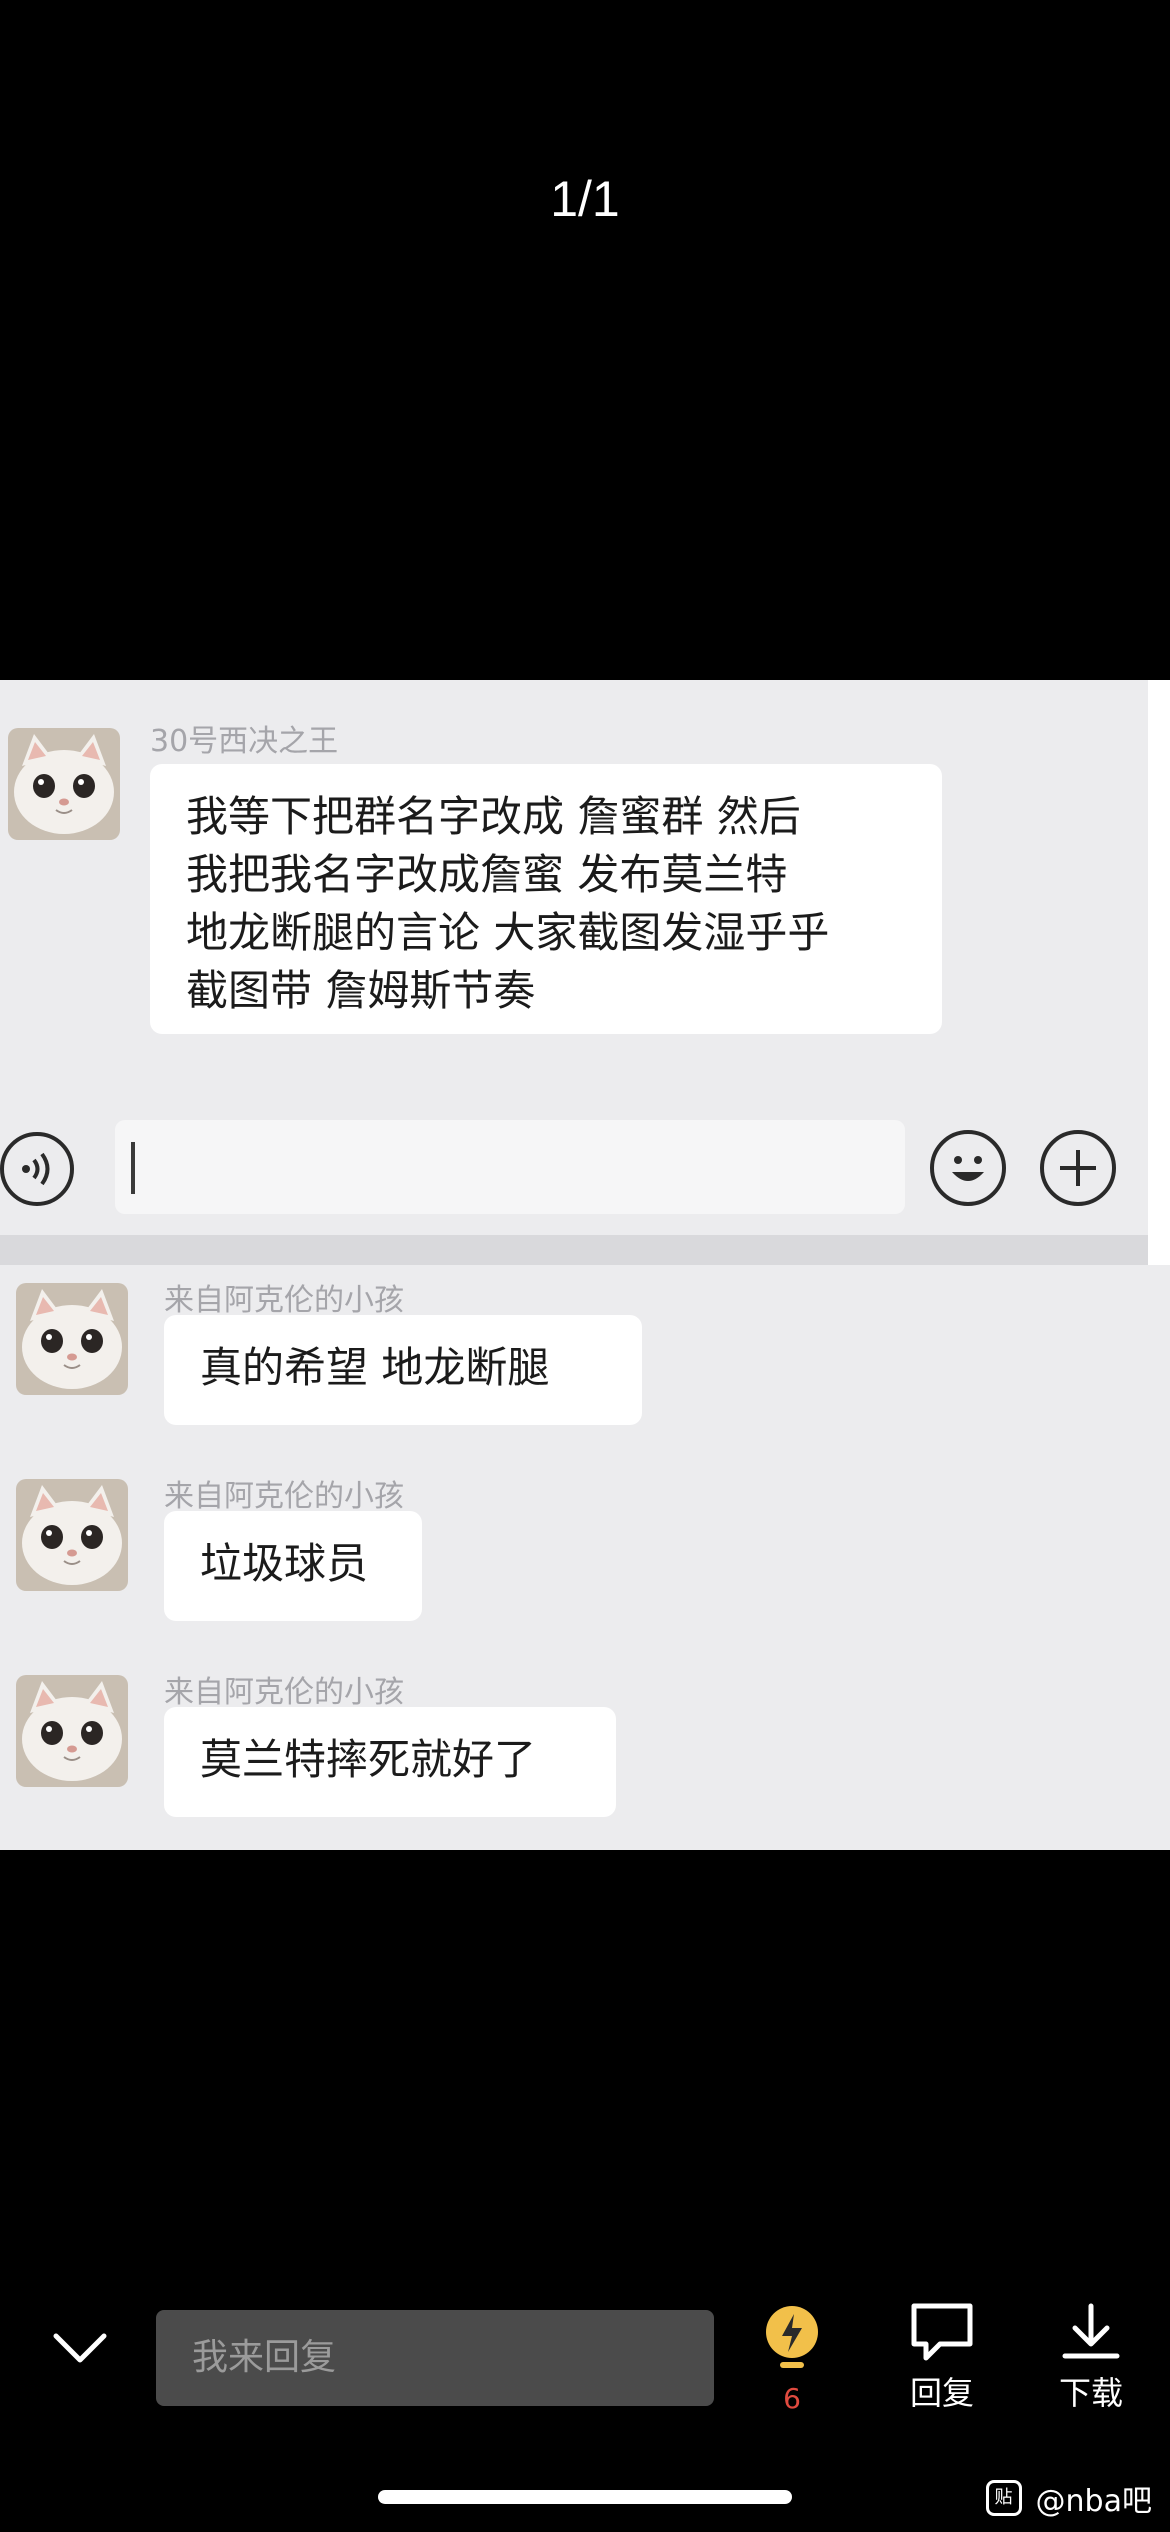 Image resolution: width=1170 pixels, height=2532 pixels. What do you see at coordinates (585, 199) in the screenshot?
I see `image-counter: 1/1` at bounding box center [585, 199].